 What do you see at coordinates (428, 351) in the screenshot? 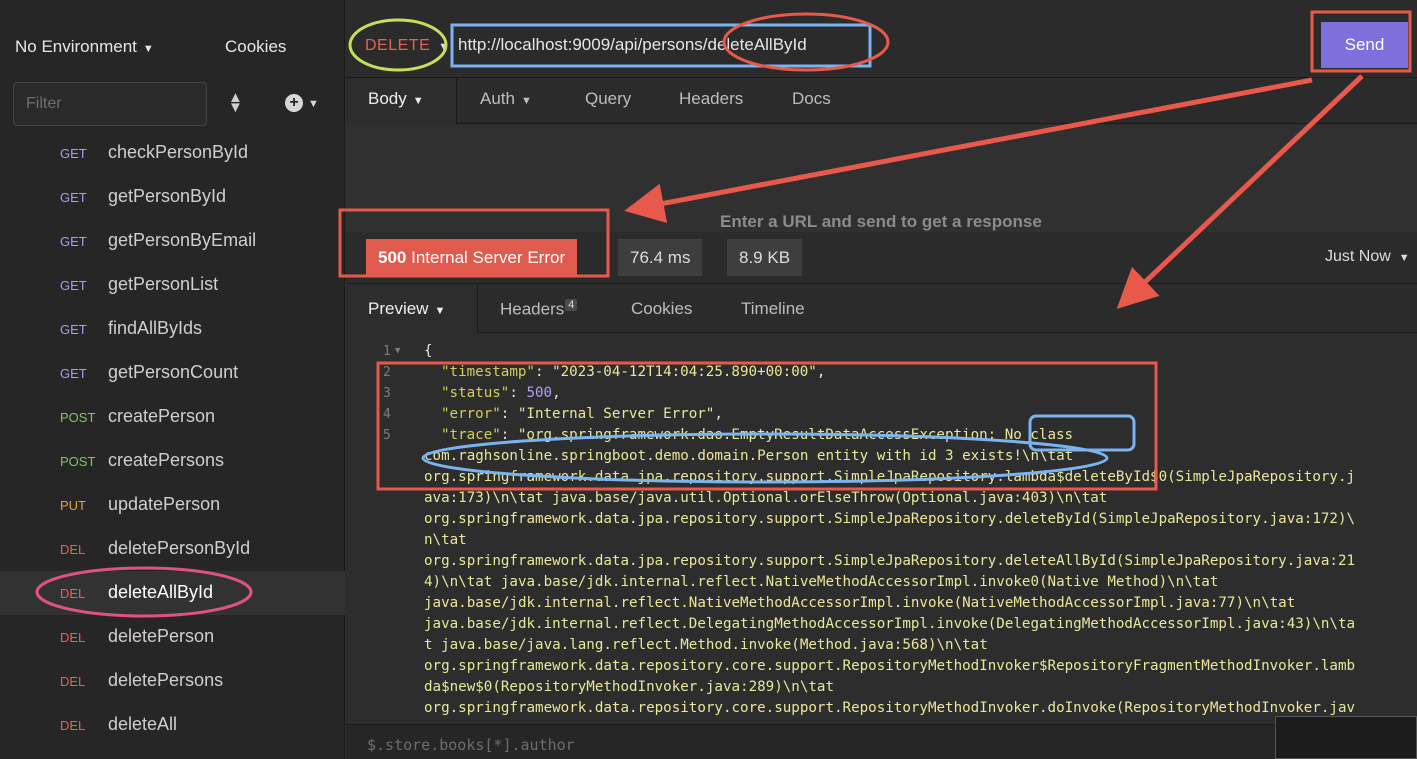
I see `code-text: {` at bounding box center [428, 351].